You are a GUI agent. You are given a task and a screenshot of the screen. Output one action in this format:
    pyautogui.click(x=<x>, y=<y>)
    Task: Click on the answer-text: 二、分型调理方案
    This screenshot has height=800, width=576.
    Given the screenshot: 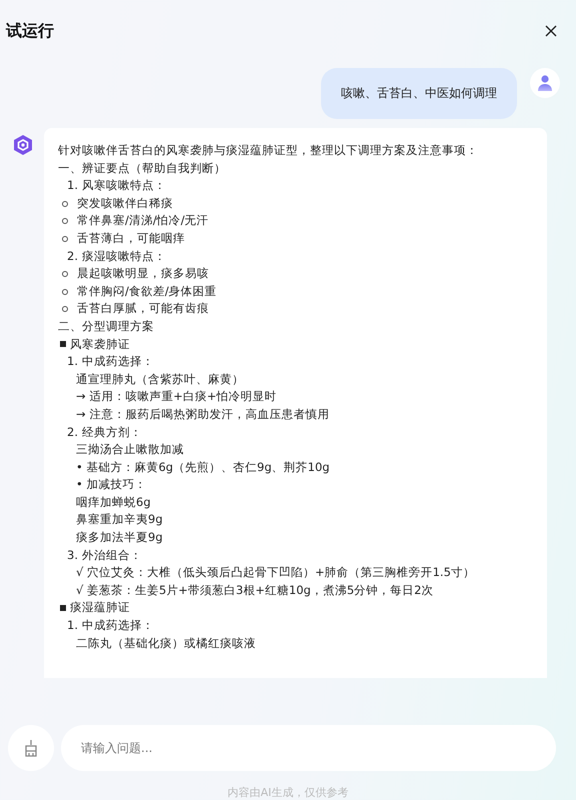 What is the action you would take?
    pyautogui.click(x=106, y=326)
    